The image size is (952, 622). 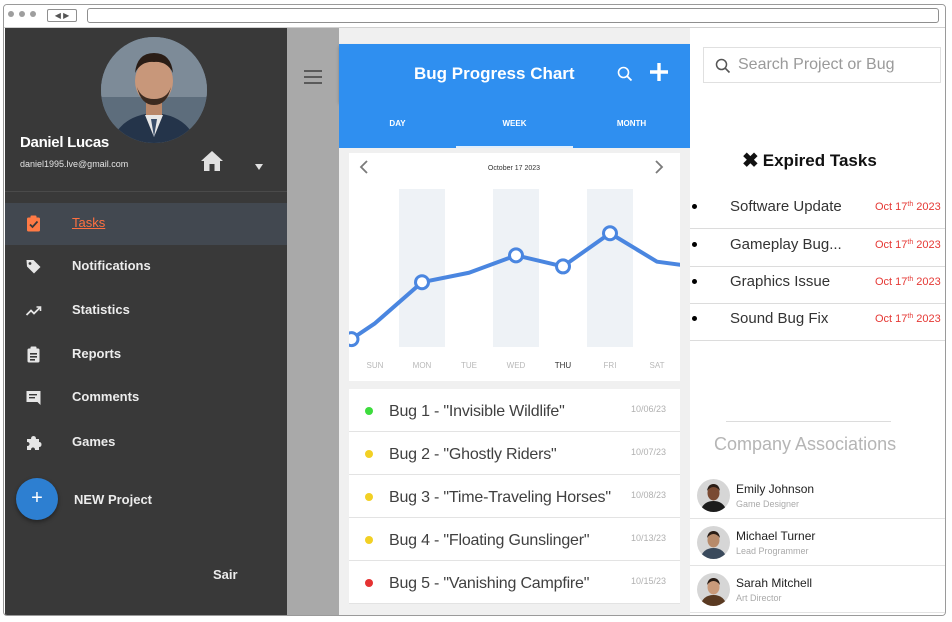 What do you see at coordinates (111, 265) in the screenshot?
I see `sidebar-item-label: Notifications` at bounding box center [111, 265].